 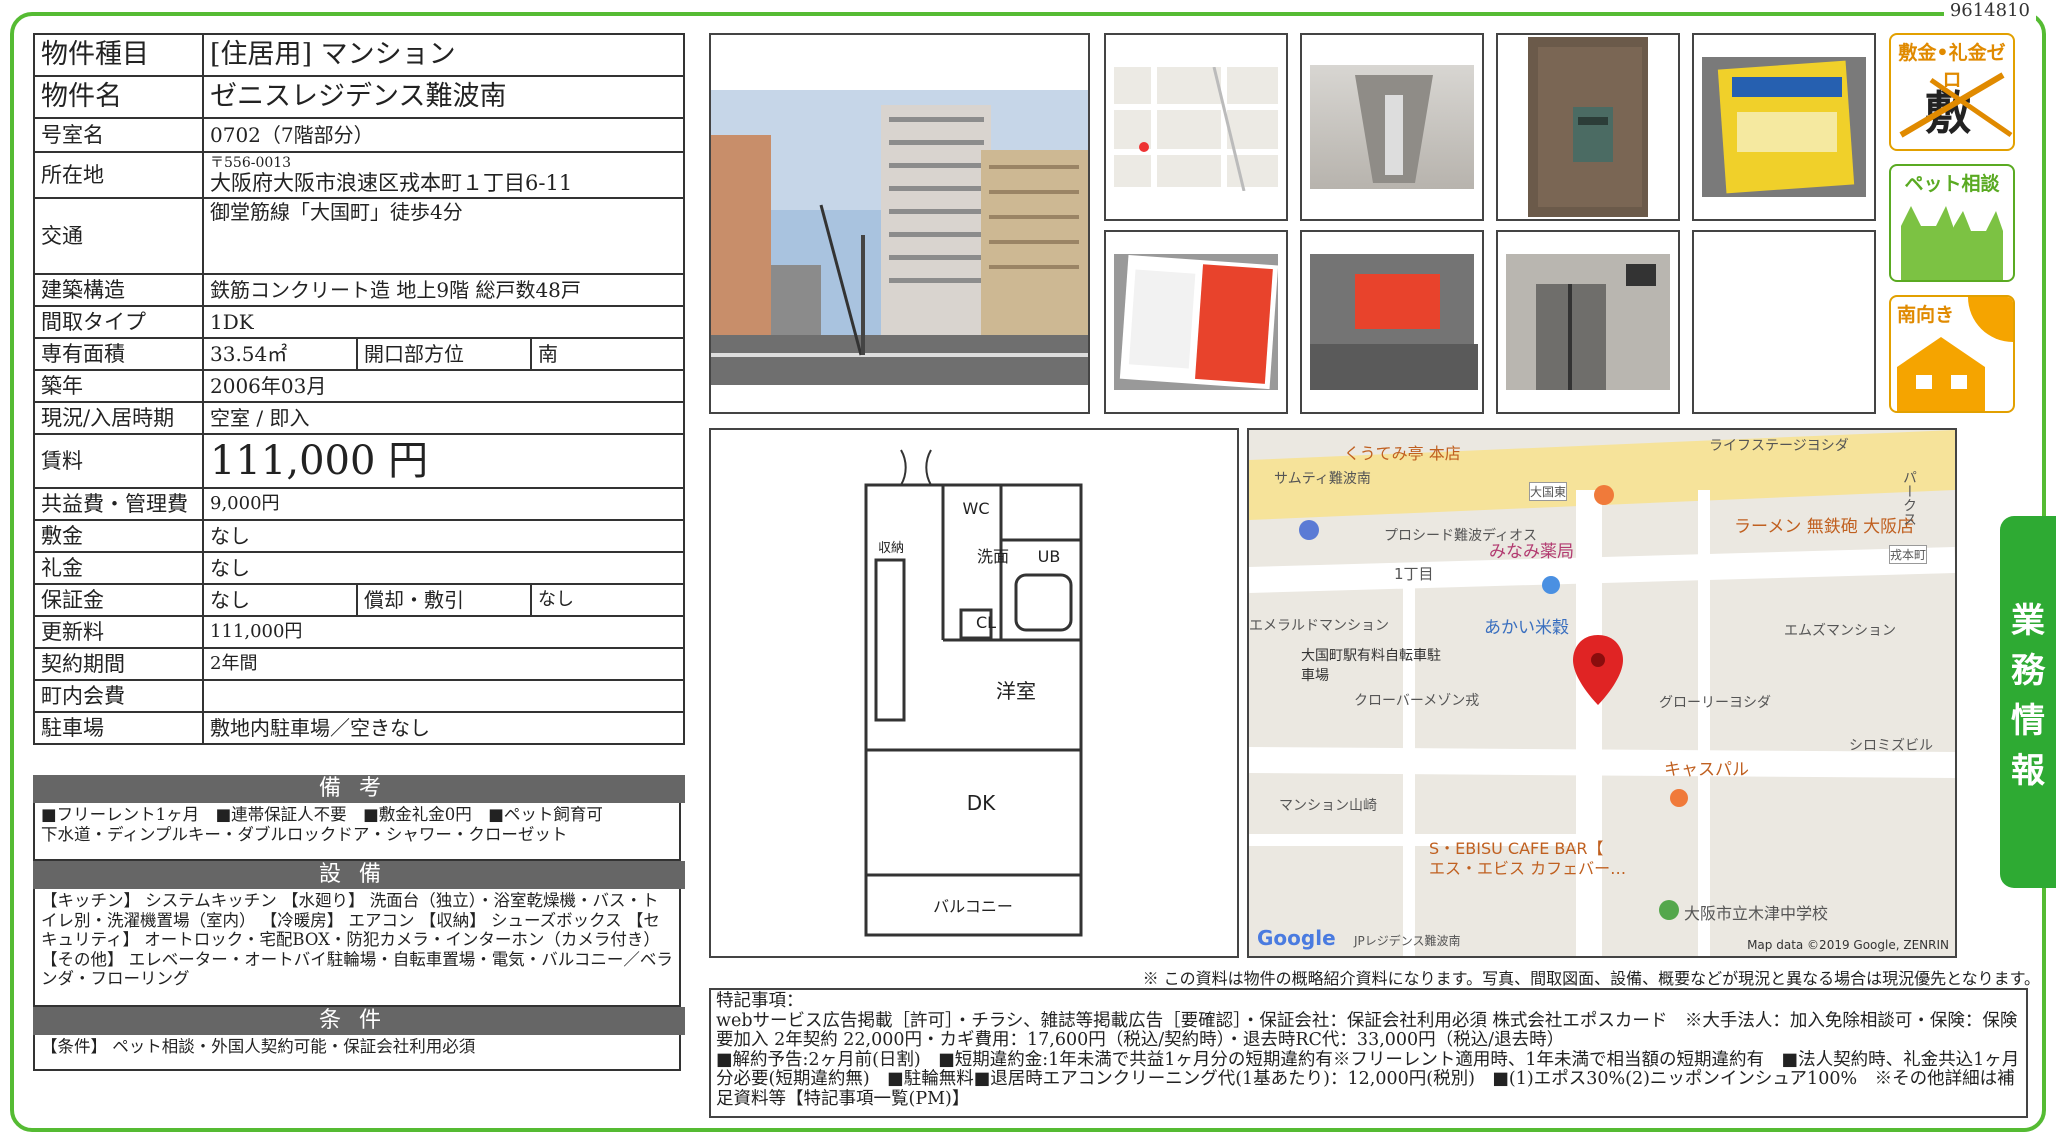 What do you see at coordinates (1952, 243) in the screenshot?
I see `pet-icon` at bounding box center [1952, 243].